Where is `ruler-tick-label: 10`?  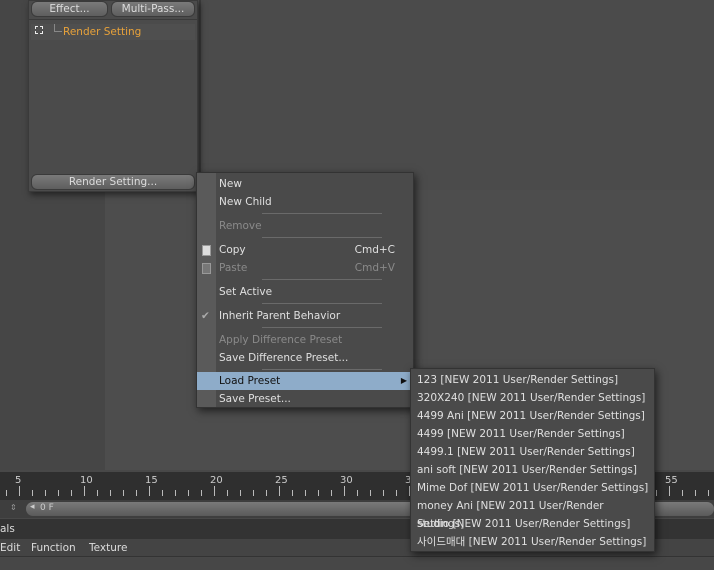 ruler-tick-label: 10 is located at coordinates (86, 480).